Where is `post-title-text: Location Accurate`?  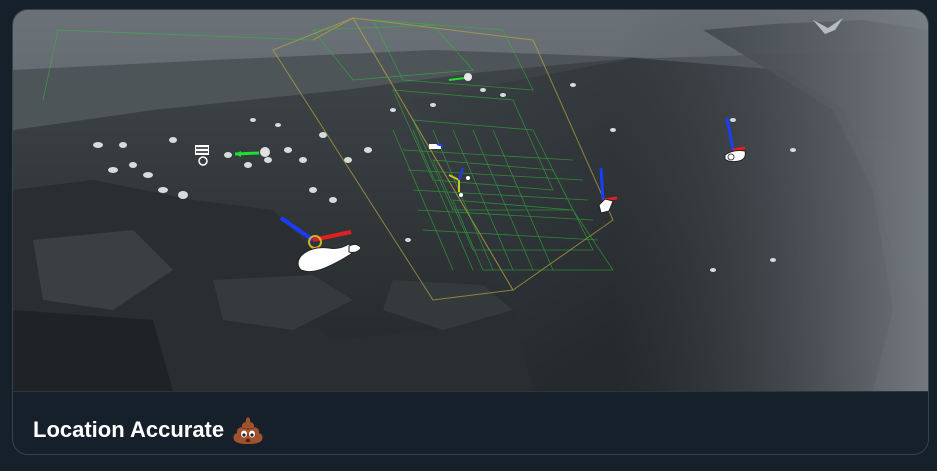
post-title-text: Location Accurate is located at coordinates (129, 429).